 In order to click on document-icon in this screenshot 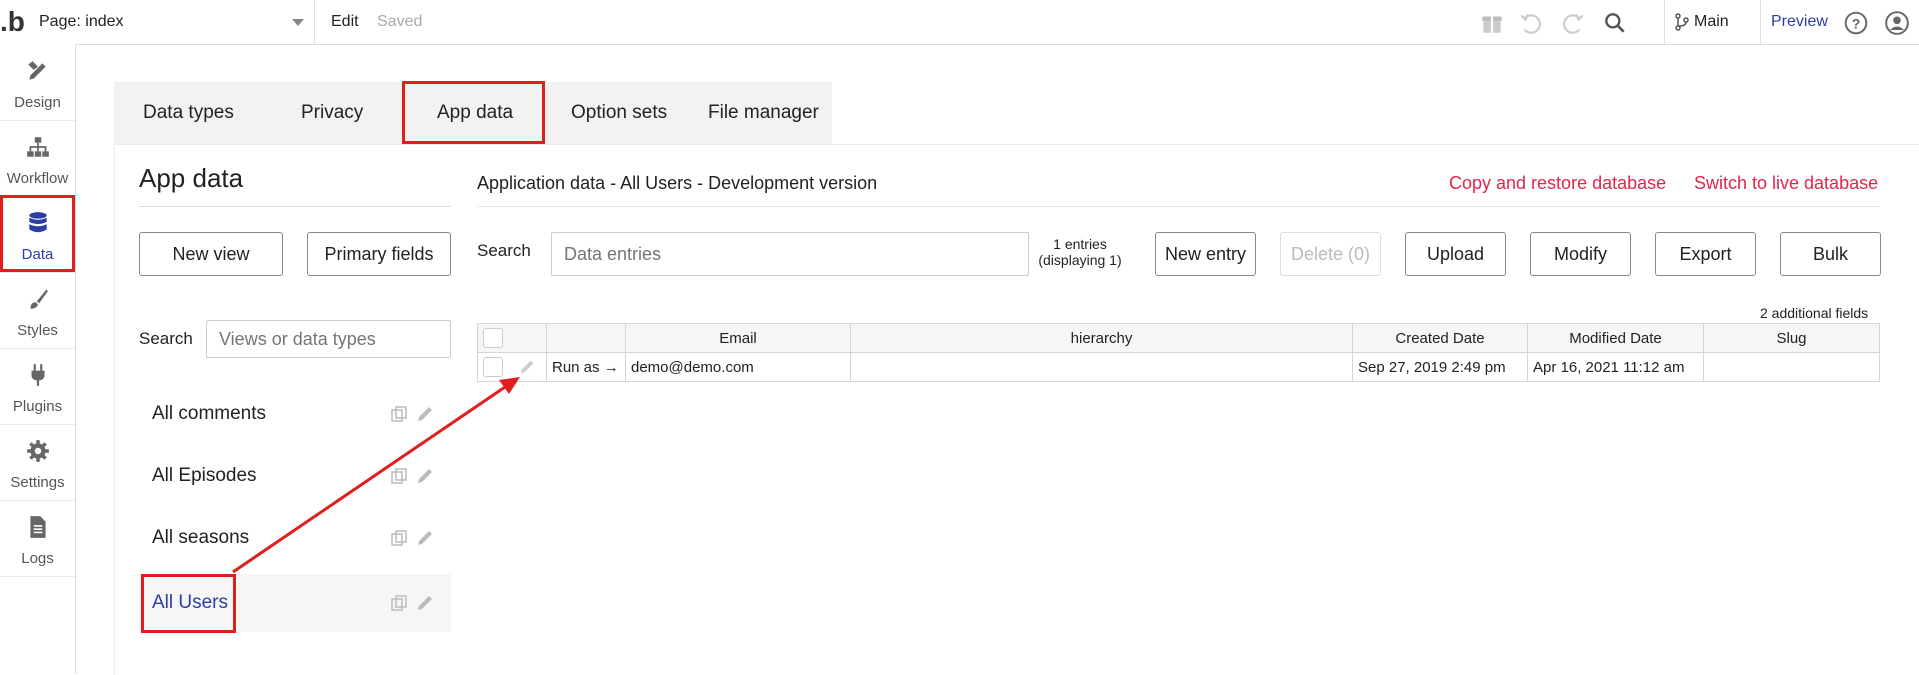, I will do `click(38, 527)`.